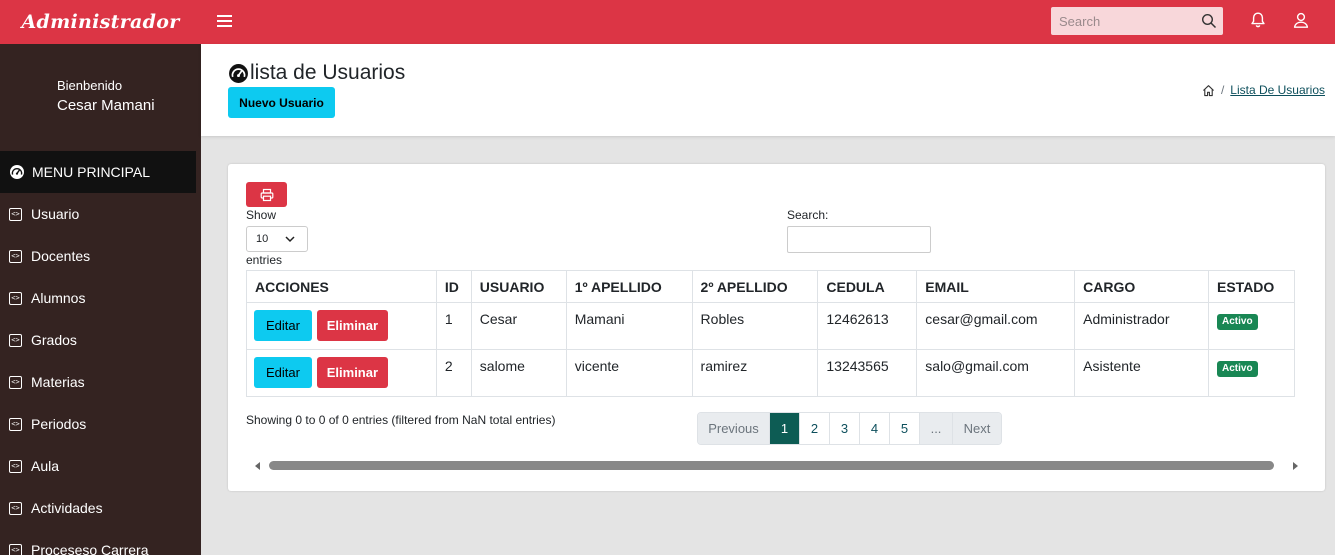  What do you see at coordinates (98, 466) in the screenshot?
I see `sidebar-item-aula: <> Aula` at bounding box center [98, 466].